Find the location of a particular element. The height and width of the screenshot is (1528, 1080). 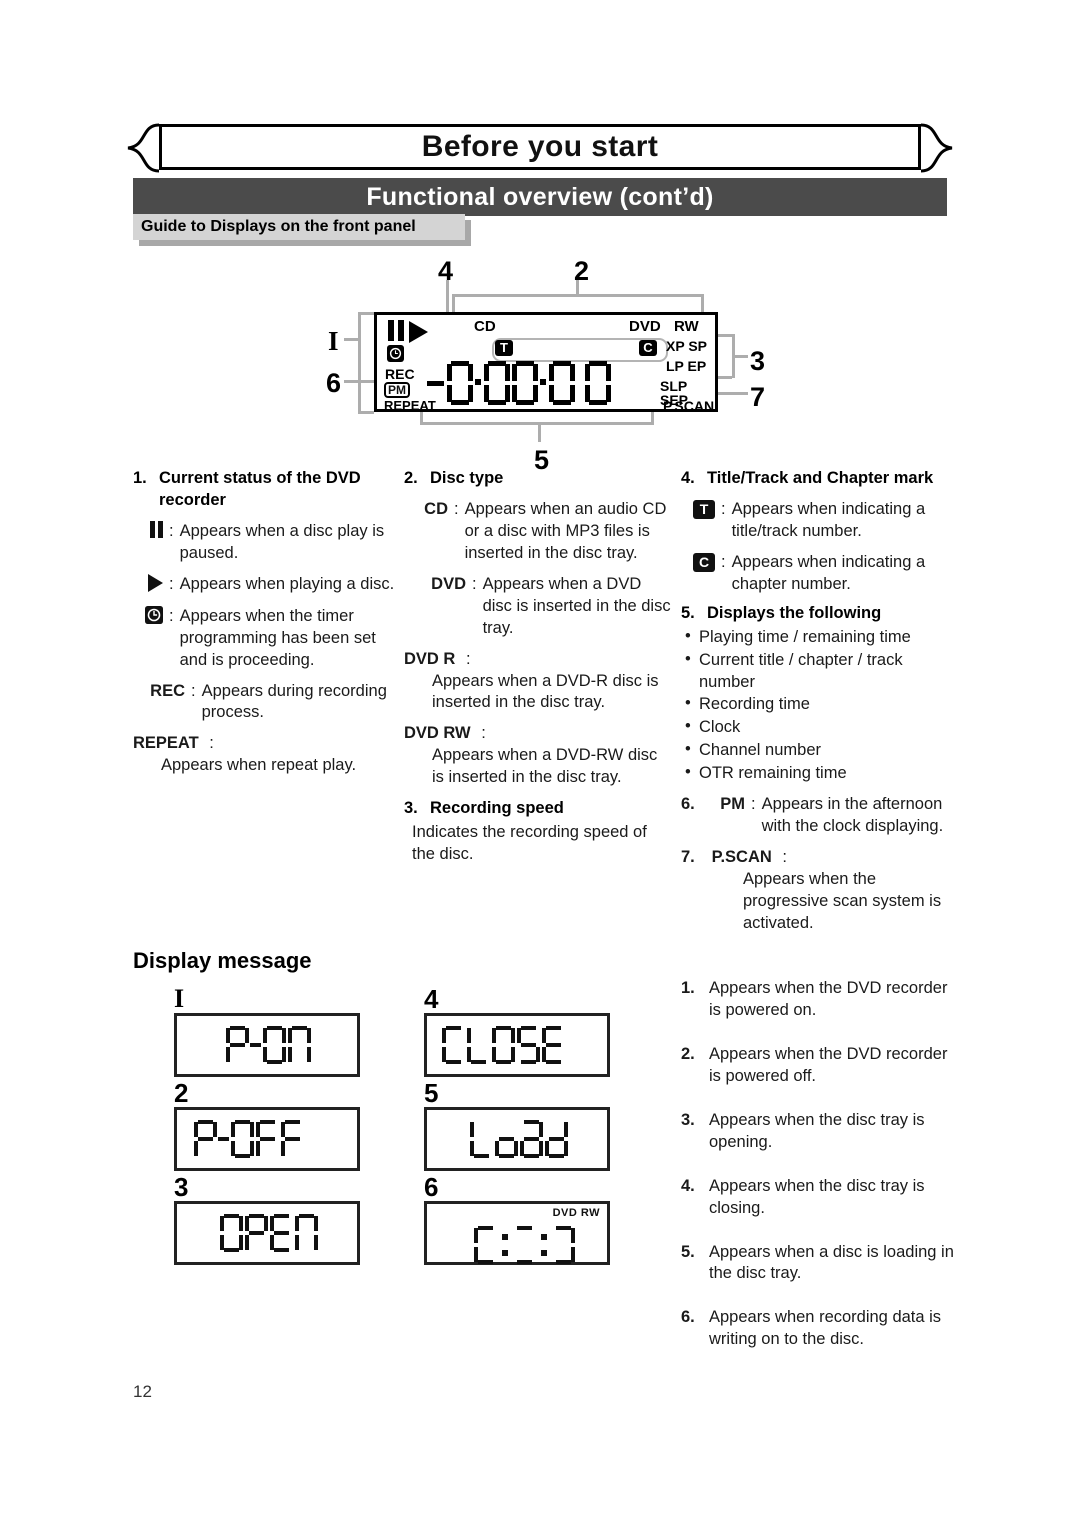

col3-heading: 4. Title/Track and Chapter mark is located at coordinates (820, 479).